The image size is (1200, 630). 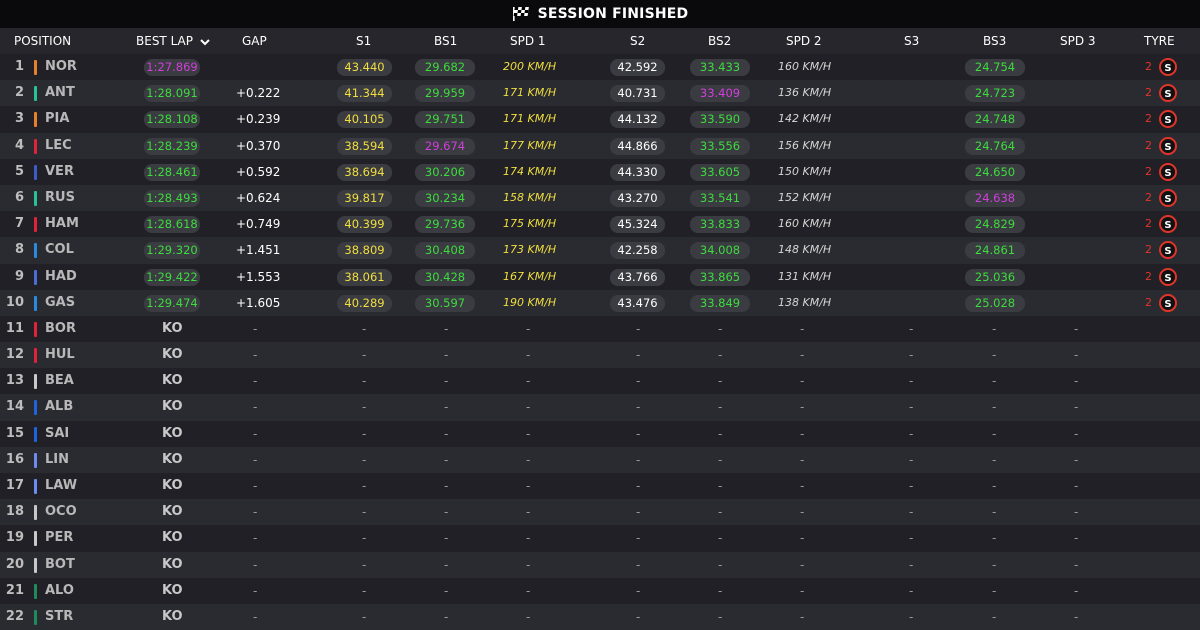 What do you see at coordinates (994, 41) in the screenshot?
I see `col-bs3: BS3` at bounding box center [994, 41].